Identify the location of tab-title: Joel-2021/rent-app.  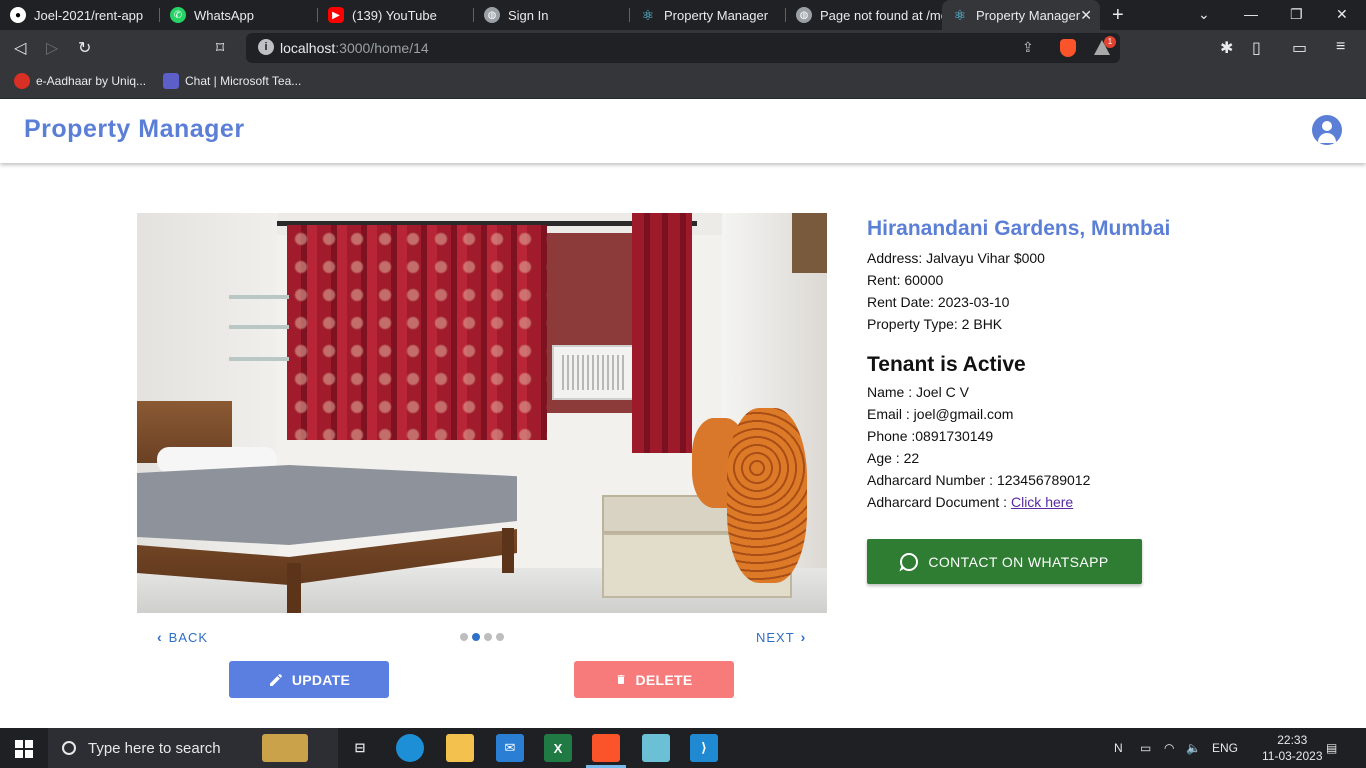
(89, 15).